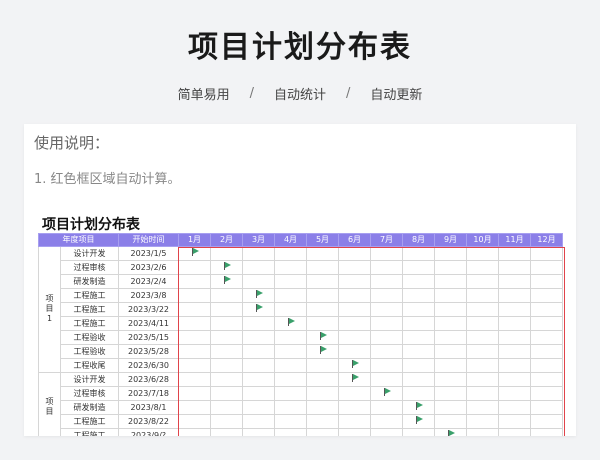 This screenshot has height=460, width=600. What do you see at coordinates (148, 432) in the screenshot?
I see `start-date-cell: 2023/9/?` at bounding box center [148, 432].